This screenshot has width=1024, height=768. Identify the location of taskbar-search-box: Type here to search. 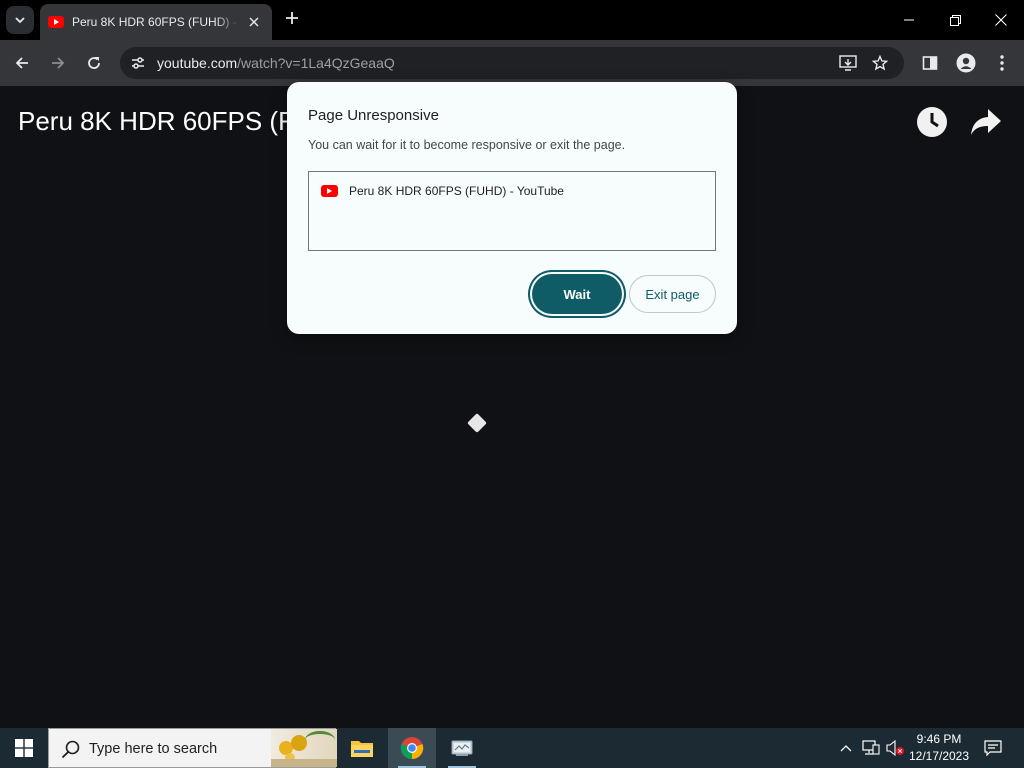
(192, 748).